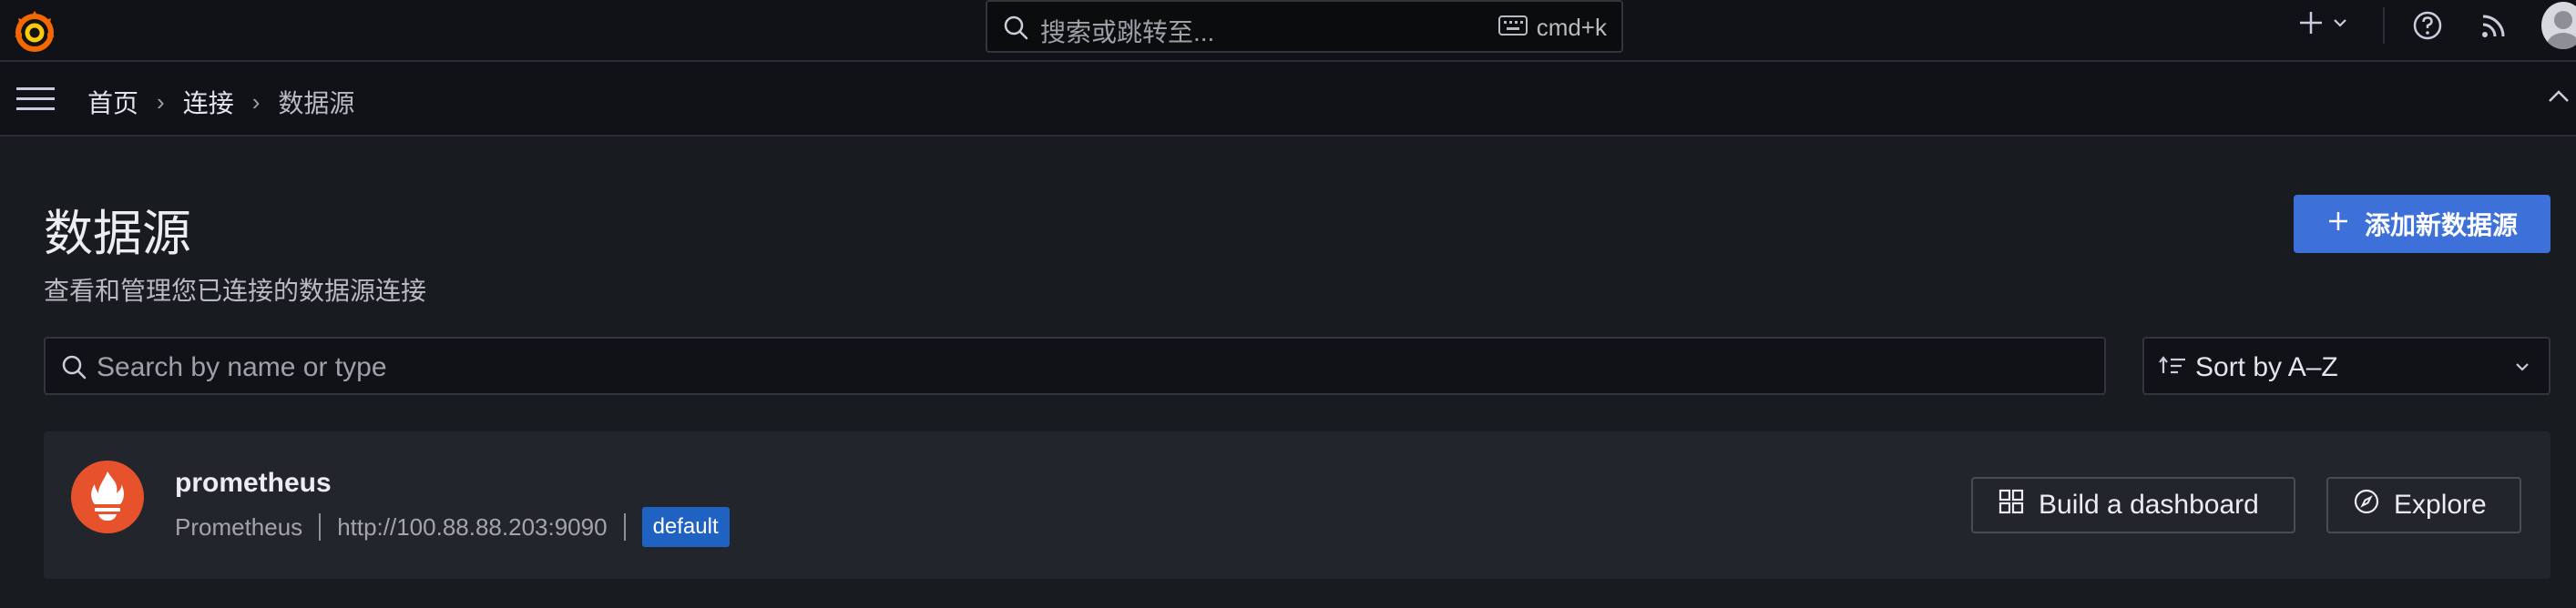 This screenshot has height=608, width=2576. I want to click on menu-icon, so click(35, 102).